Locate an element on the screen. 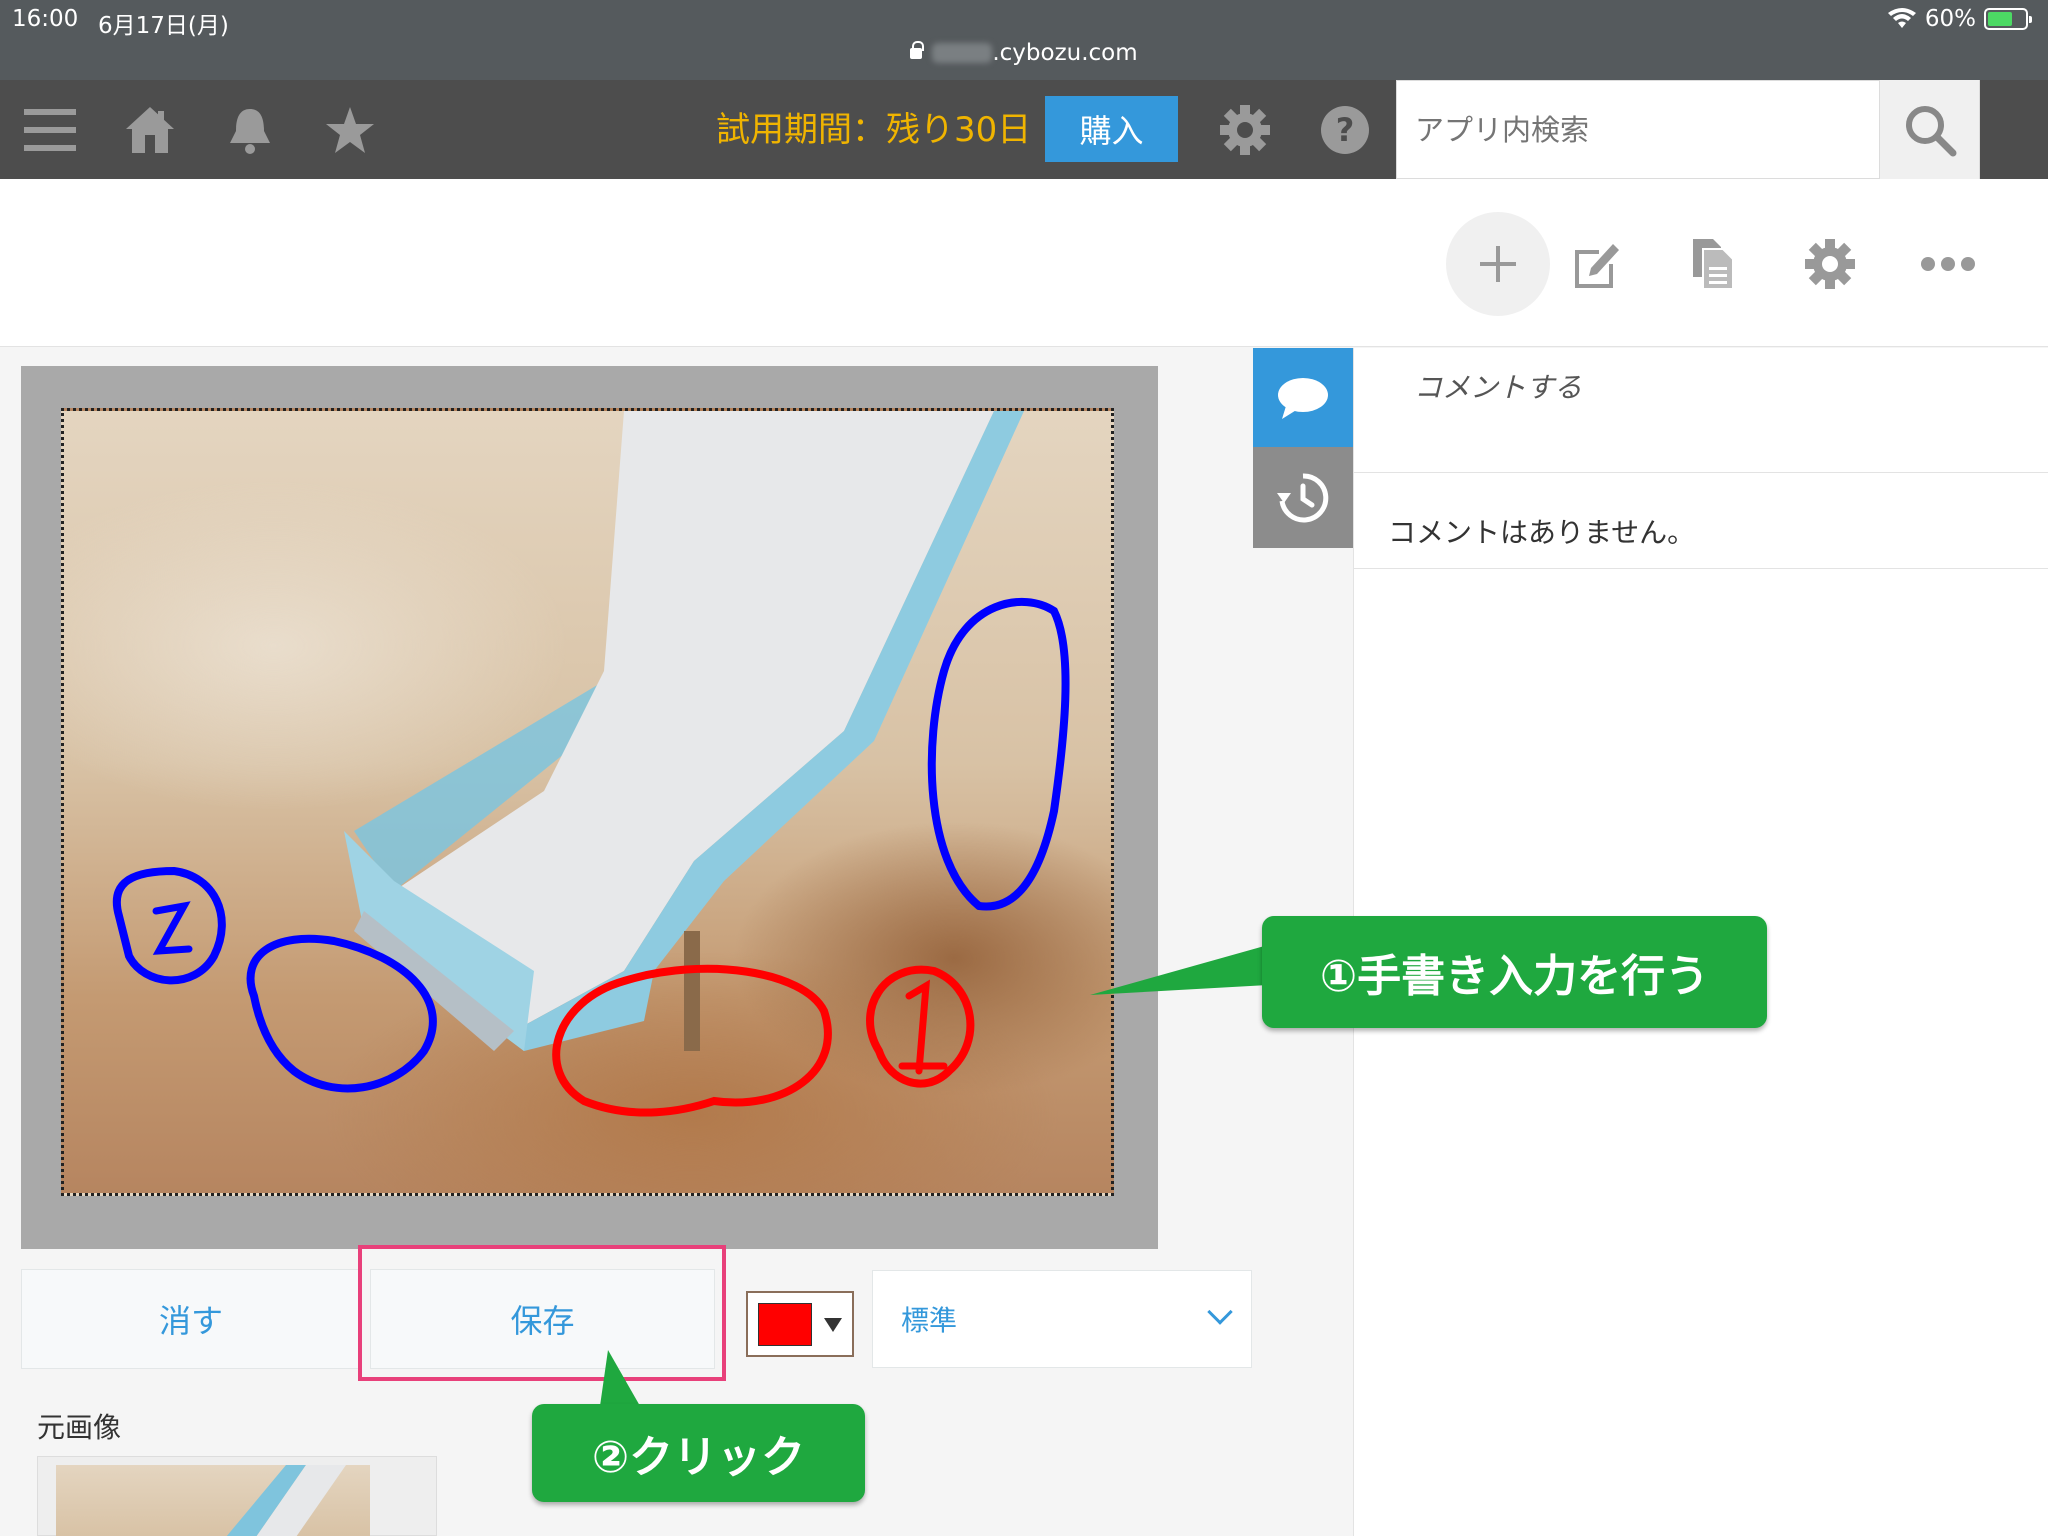  search-button is located at coordinates (1930, 129).